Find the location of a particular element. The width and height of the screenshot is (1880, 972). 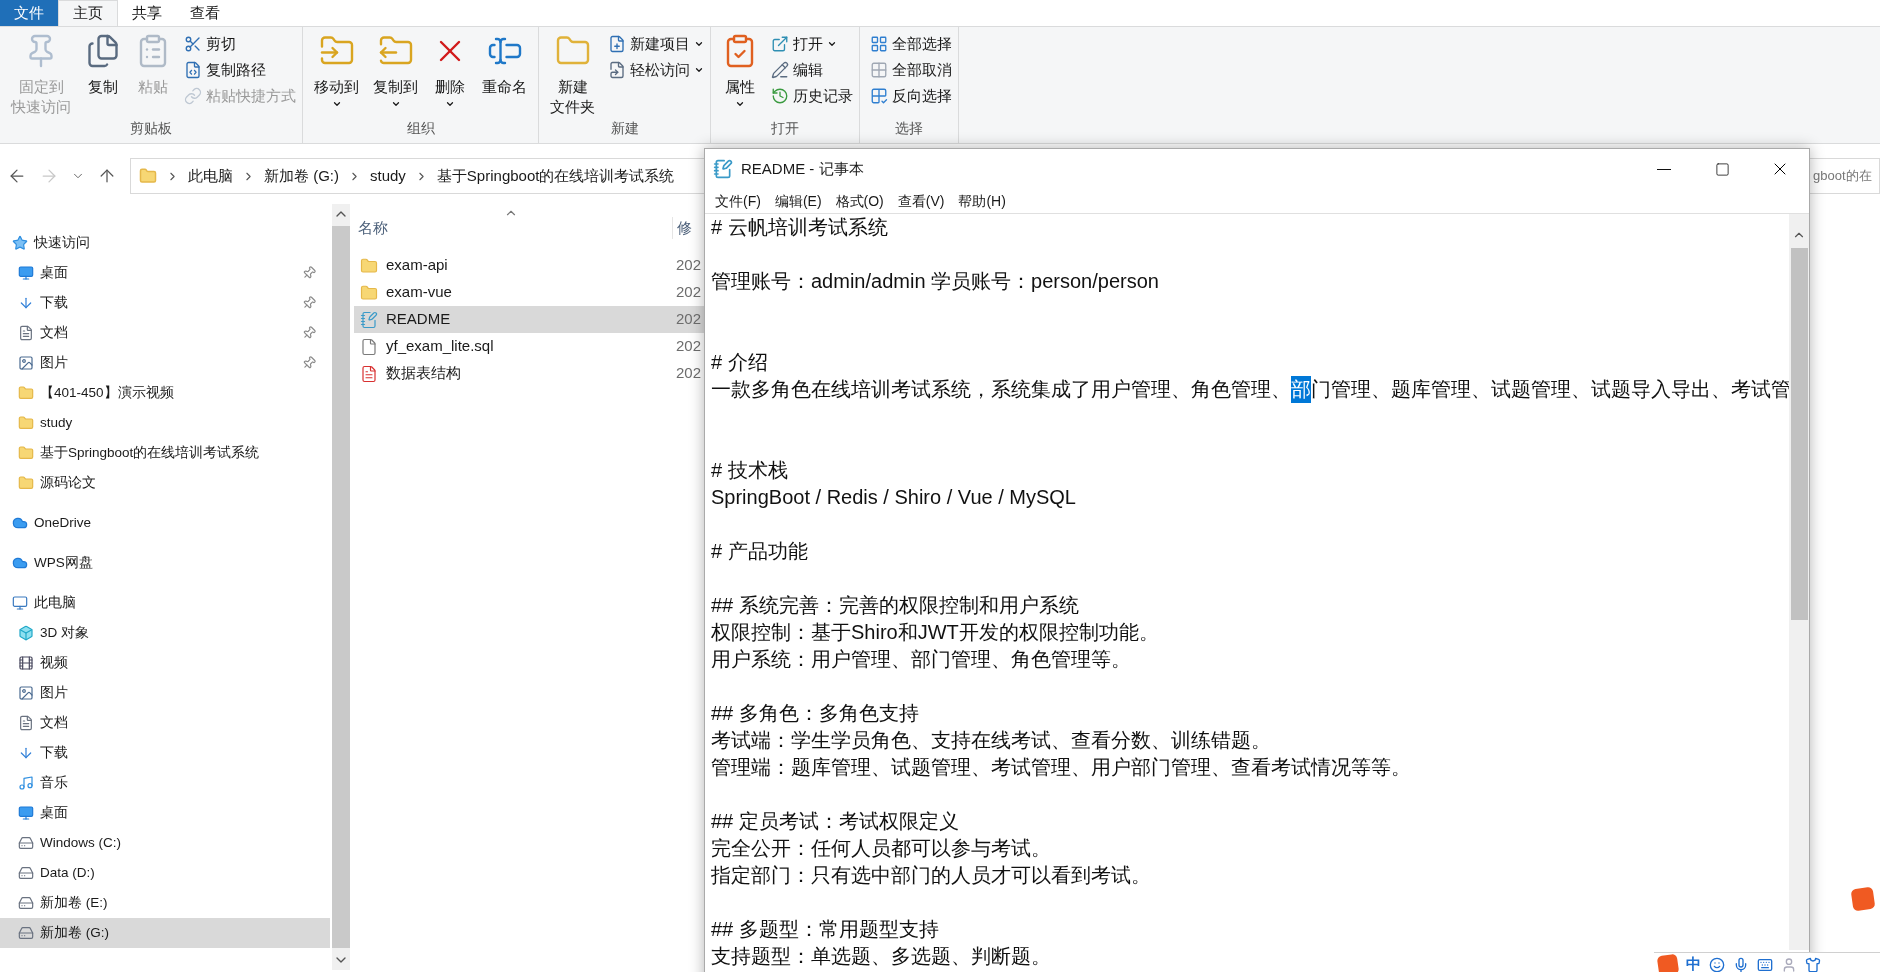

breadcrumb: 基于Springboot的在线培训考试系统 is located at coordinates (555, 176).